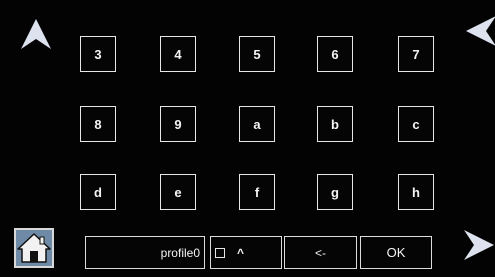 This screenshot has width=495, height=277. What do you see at coordinates (416, 192) in the screenshot?
I see `key-h: h` at bounding box center [416, 192].